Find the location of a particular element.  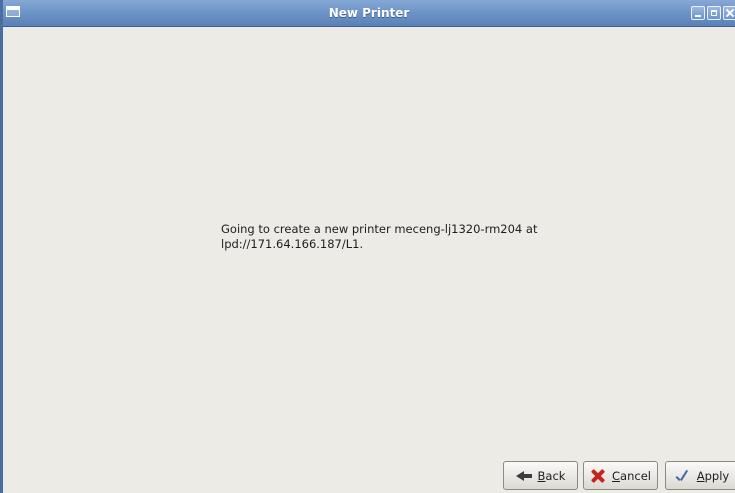

apply-label: Apply is located at coordinates (713, 475).